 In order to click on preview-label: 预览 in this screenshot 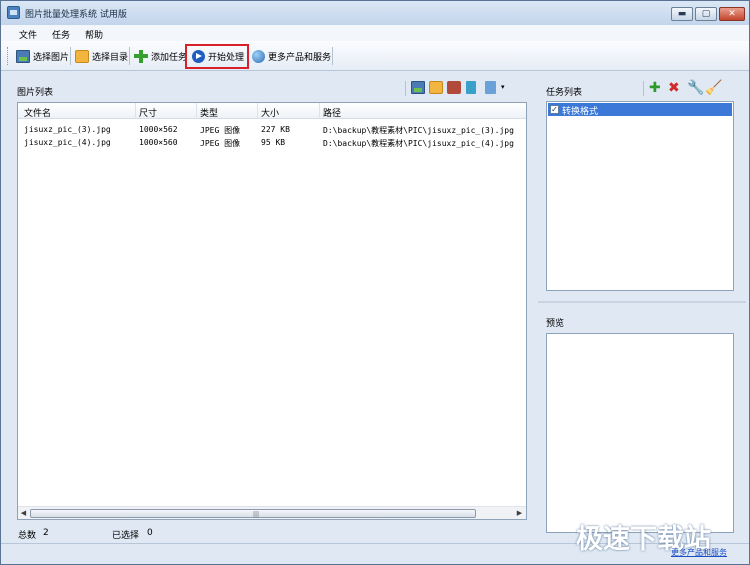, I will do `click(555, 324)`.